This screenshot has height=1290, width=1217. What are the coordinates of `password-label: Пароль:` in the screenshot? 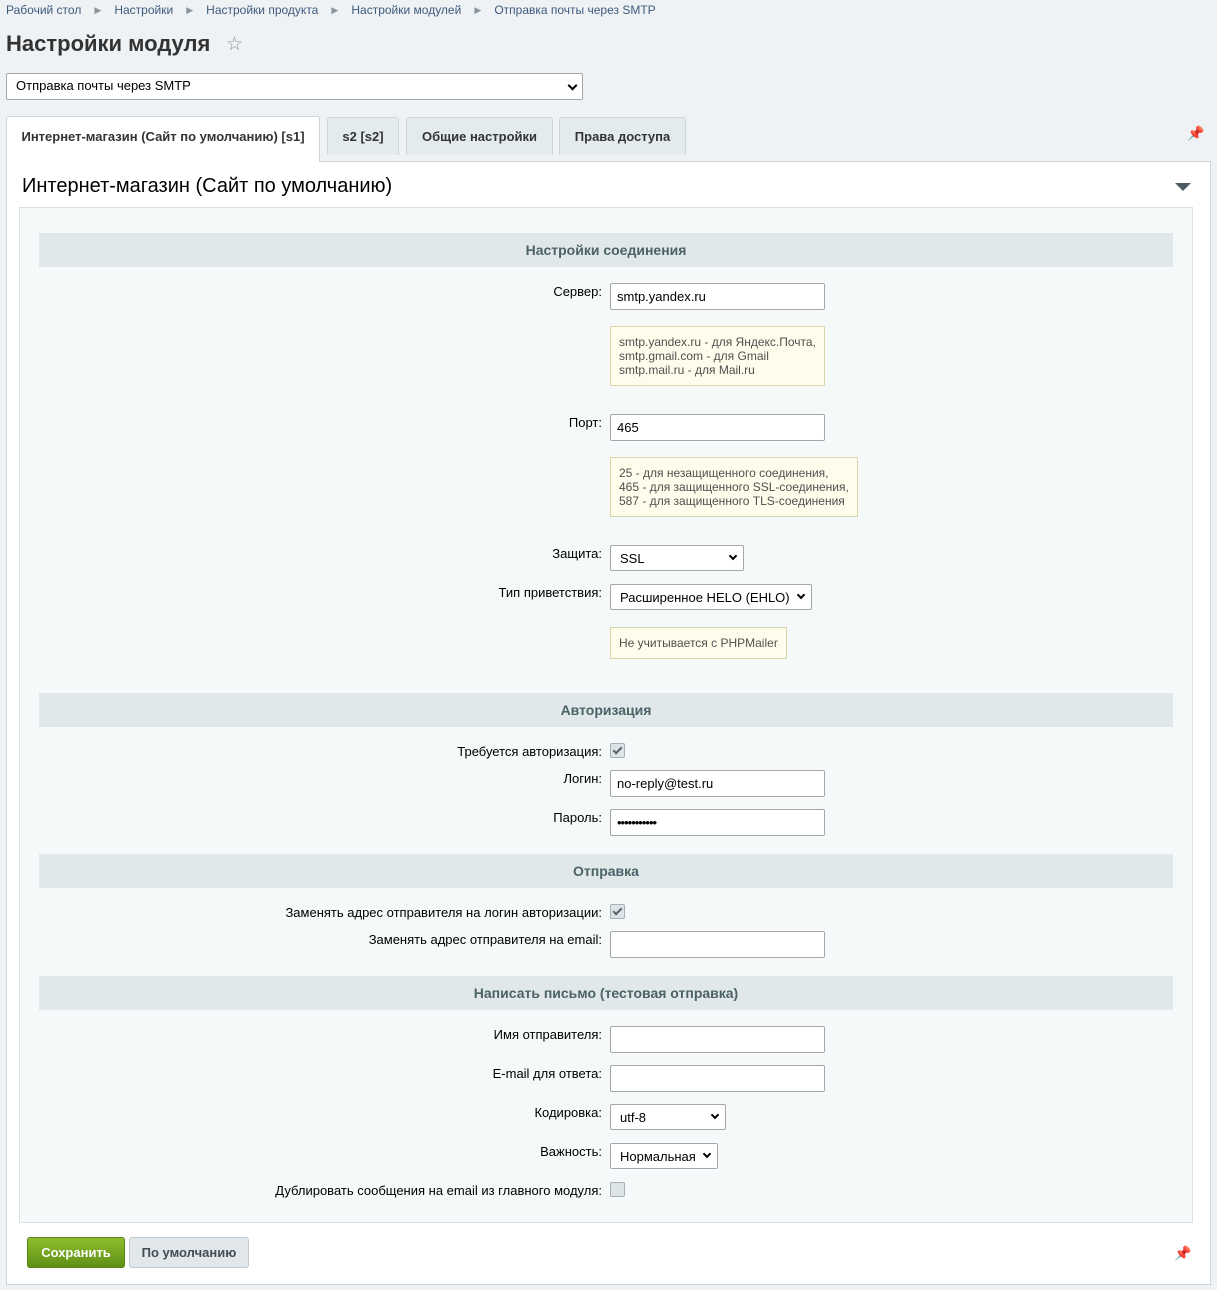 It's located at (577, 817).